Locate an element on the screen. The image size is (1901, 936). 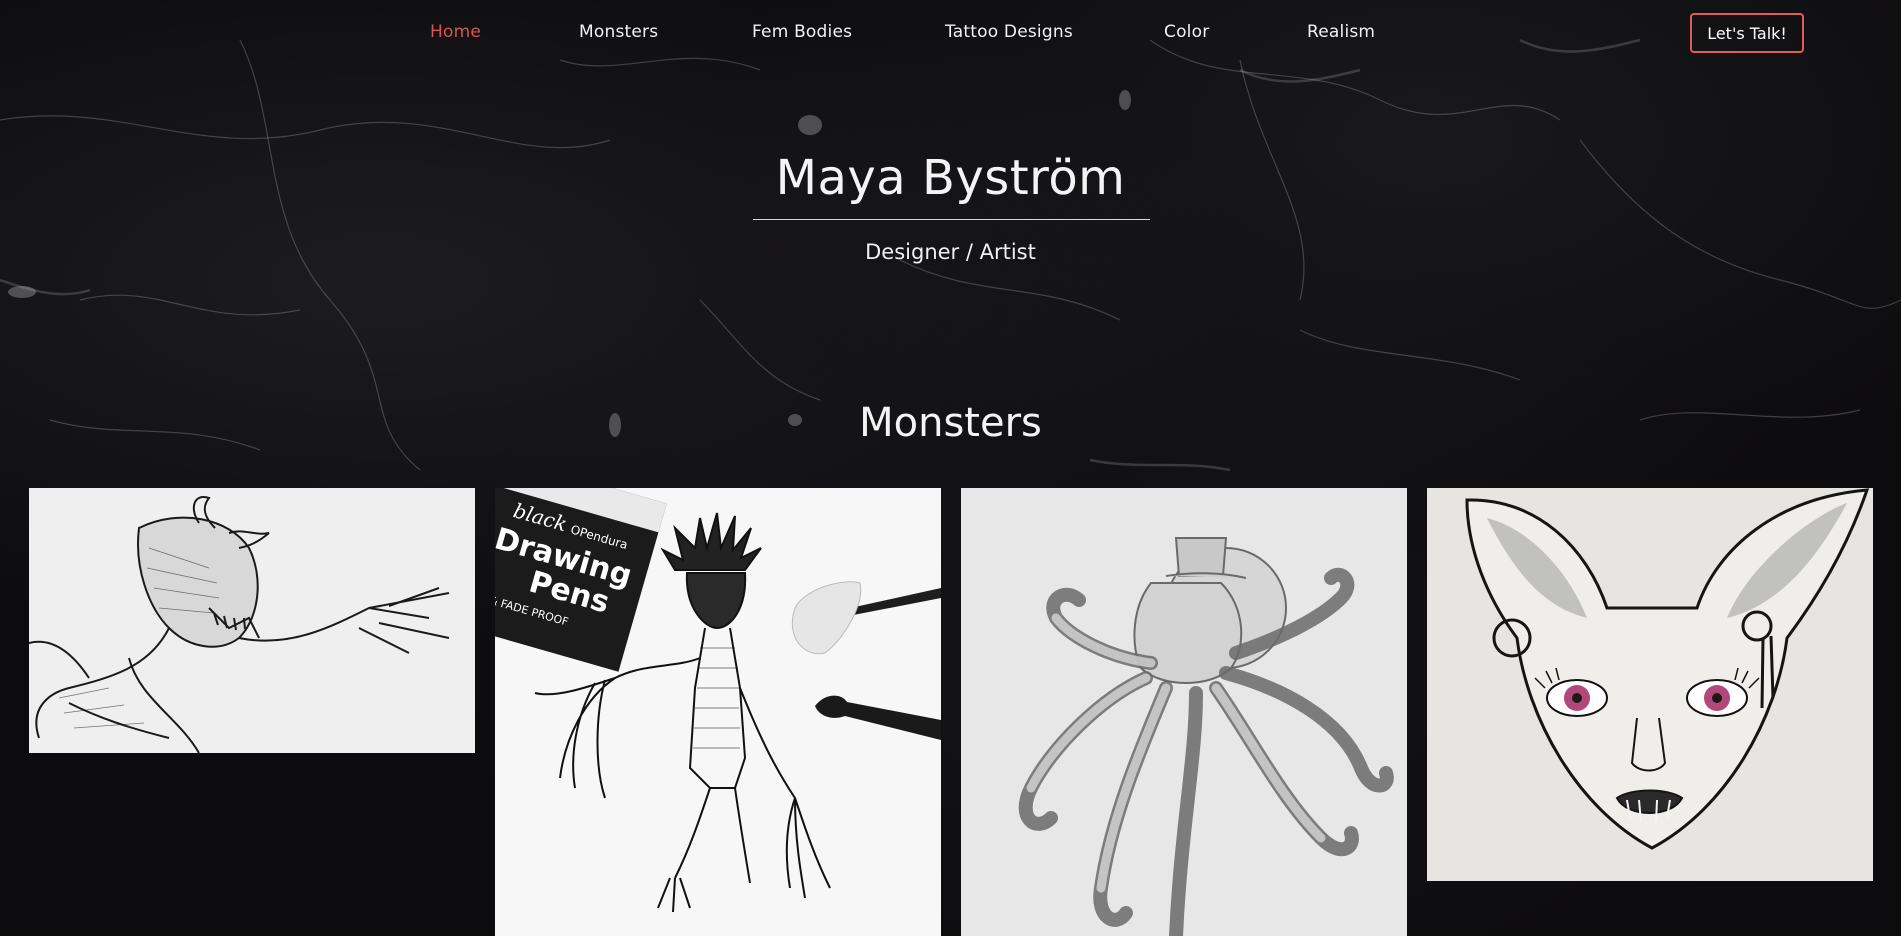
nav-item-home: Home is located at coordinates (455, 32).